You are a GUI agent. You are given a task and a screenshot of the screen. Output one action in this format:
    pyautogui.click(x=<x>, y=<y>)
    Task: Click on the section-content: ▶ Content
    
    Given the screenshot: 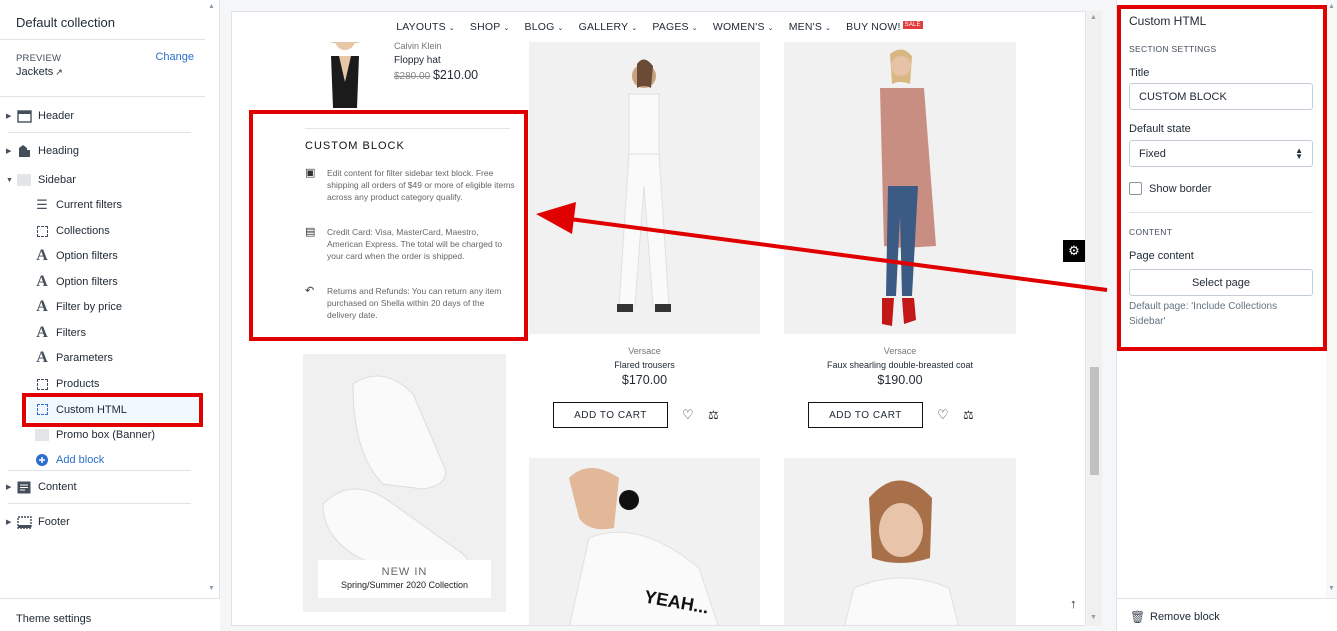 What is the action you would take?
    pyautogui.click(x=41, y=487)
    